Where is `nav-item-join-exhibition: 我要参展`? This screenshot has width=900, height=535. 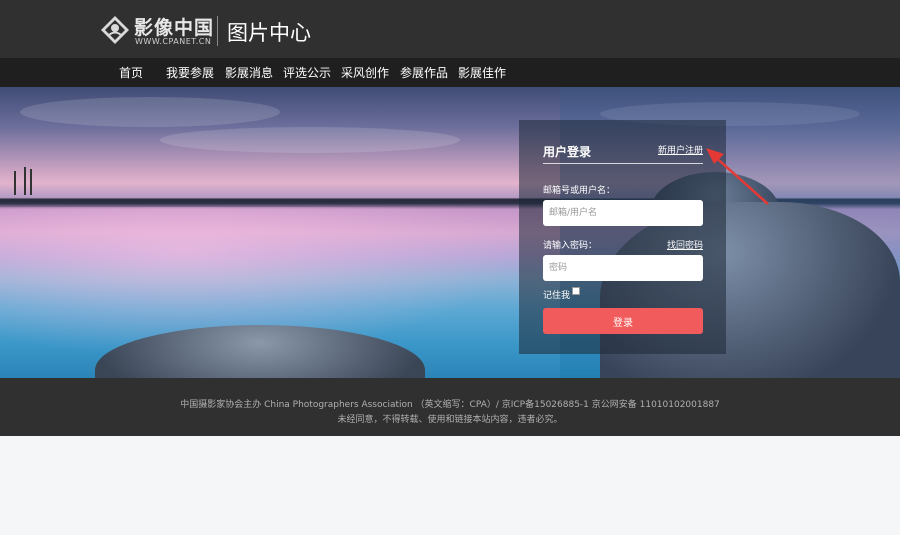 nav-item-join-exhibition: 我要参展 is located at coordinates (190, 72).